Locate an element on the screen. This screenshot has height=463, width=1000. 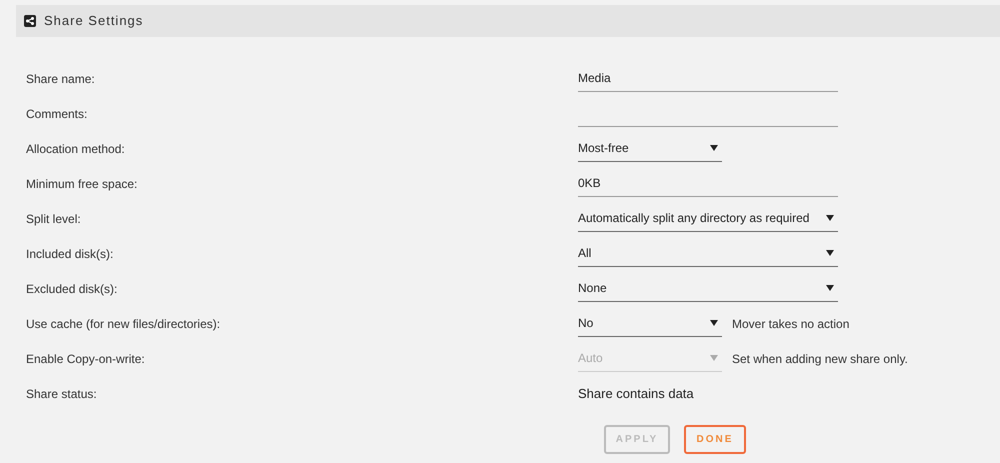
dropdown: No is located at coordinates (650, 323).